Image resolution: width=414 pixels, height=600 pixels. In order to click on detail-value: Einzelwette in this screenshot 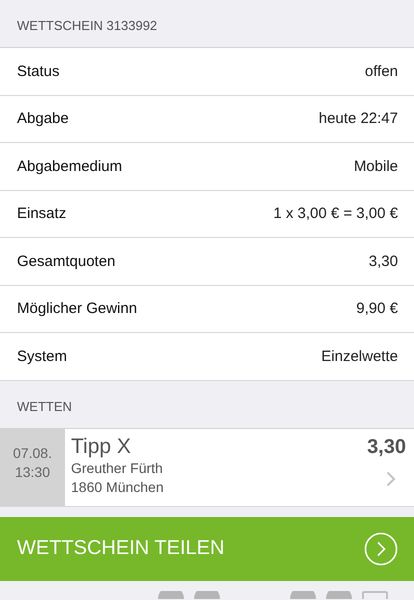, I will do `click(359, 356)`.